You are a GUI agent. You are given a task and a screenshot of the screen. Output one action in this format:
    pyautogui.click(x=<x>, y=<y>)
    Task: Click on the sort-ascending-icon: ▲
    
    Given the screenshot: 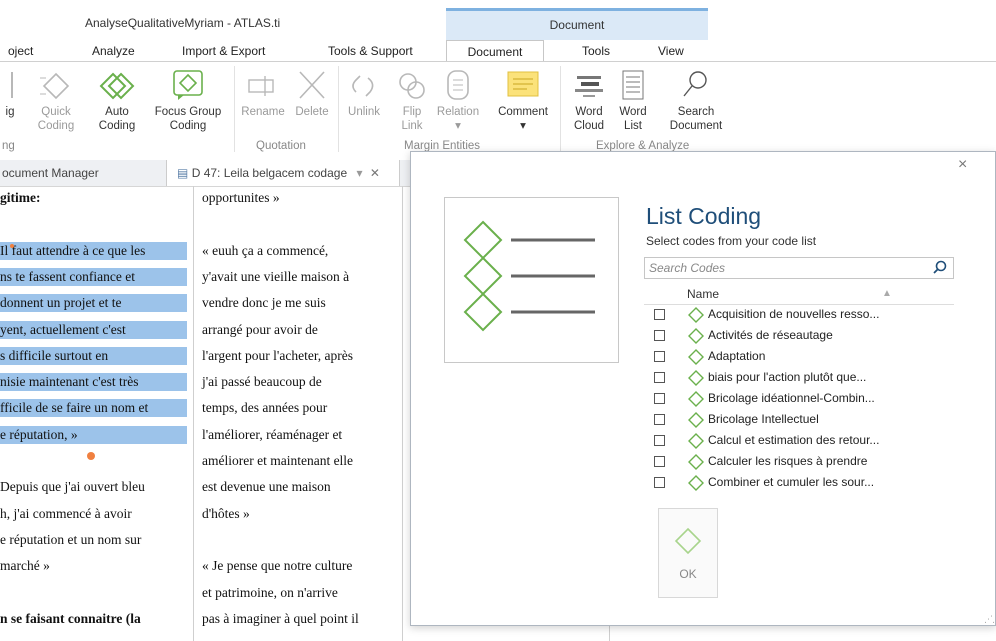 What is the action you would take?
    pyautogui.click(x=887, y=293)
    